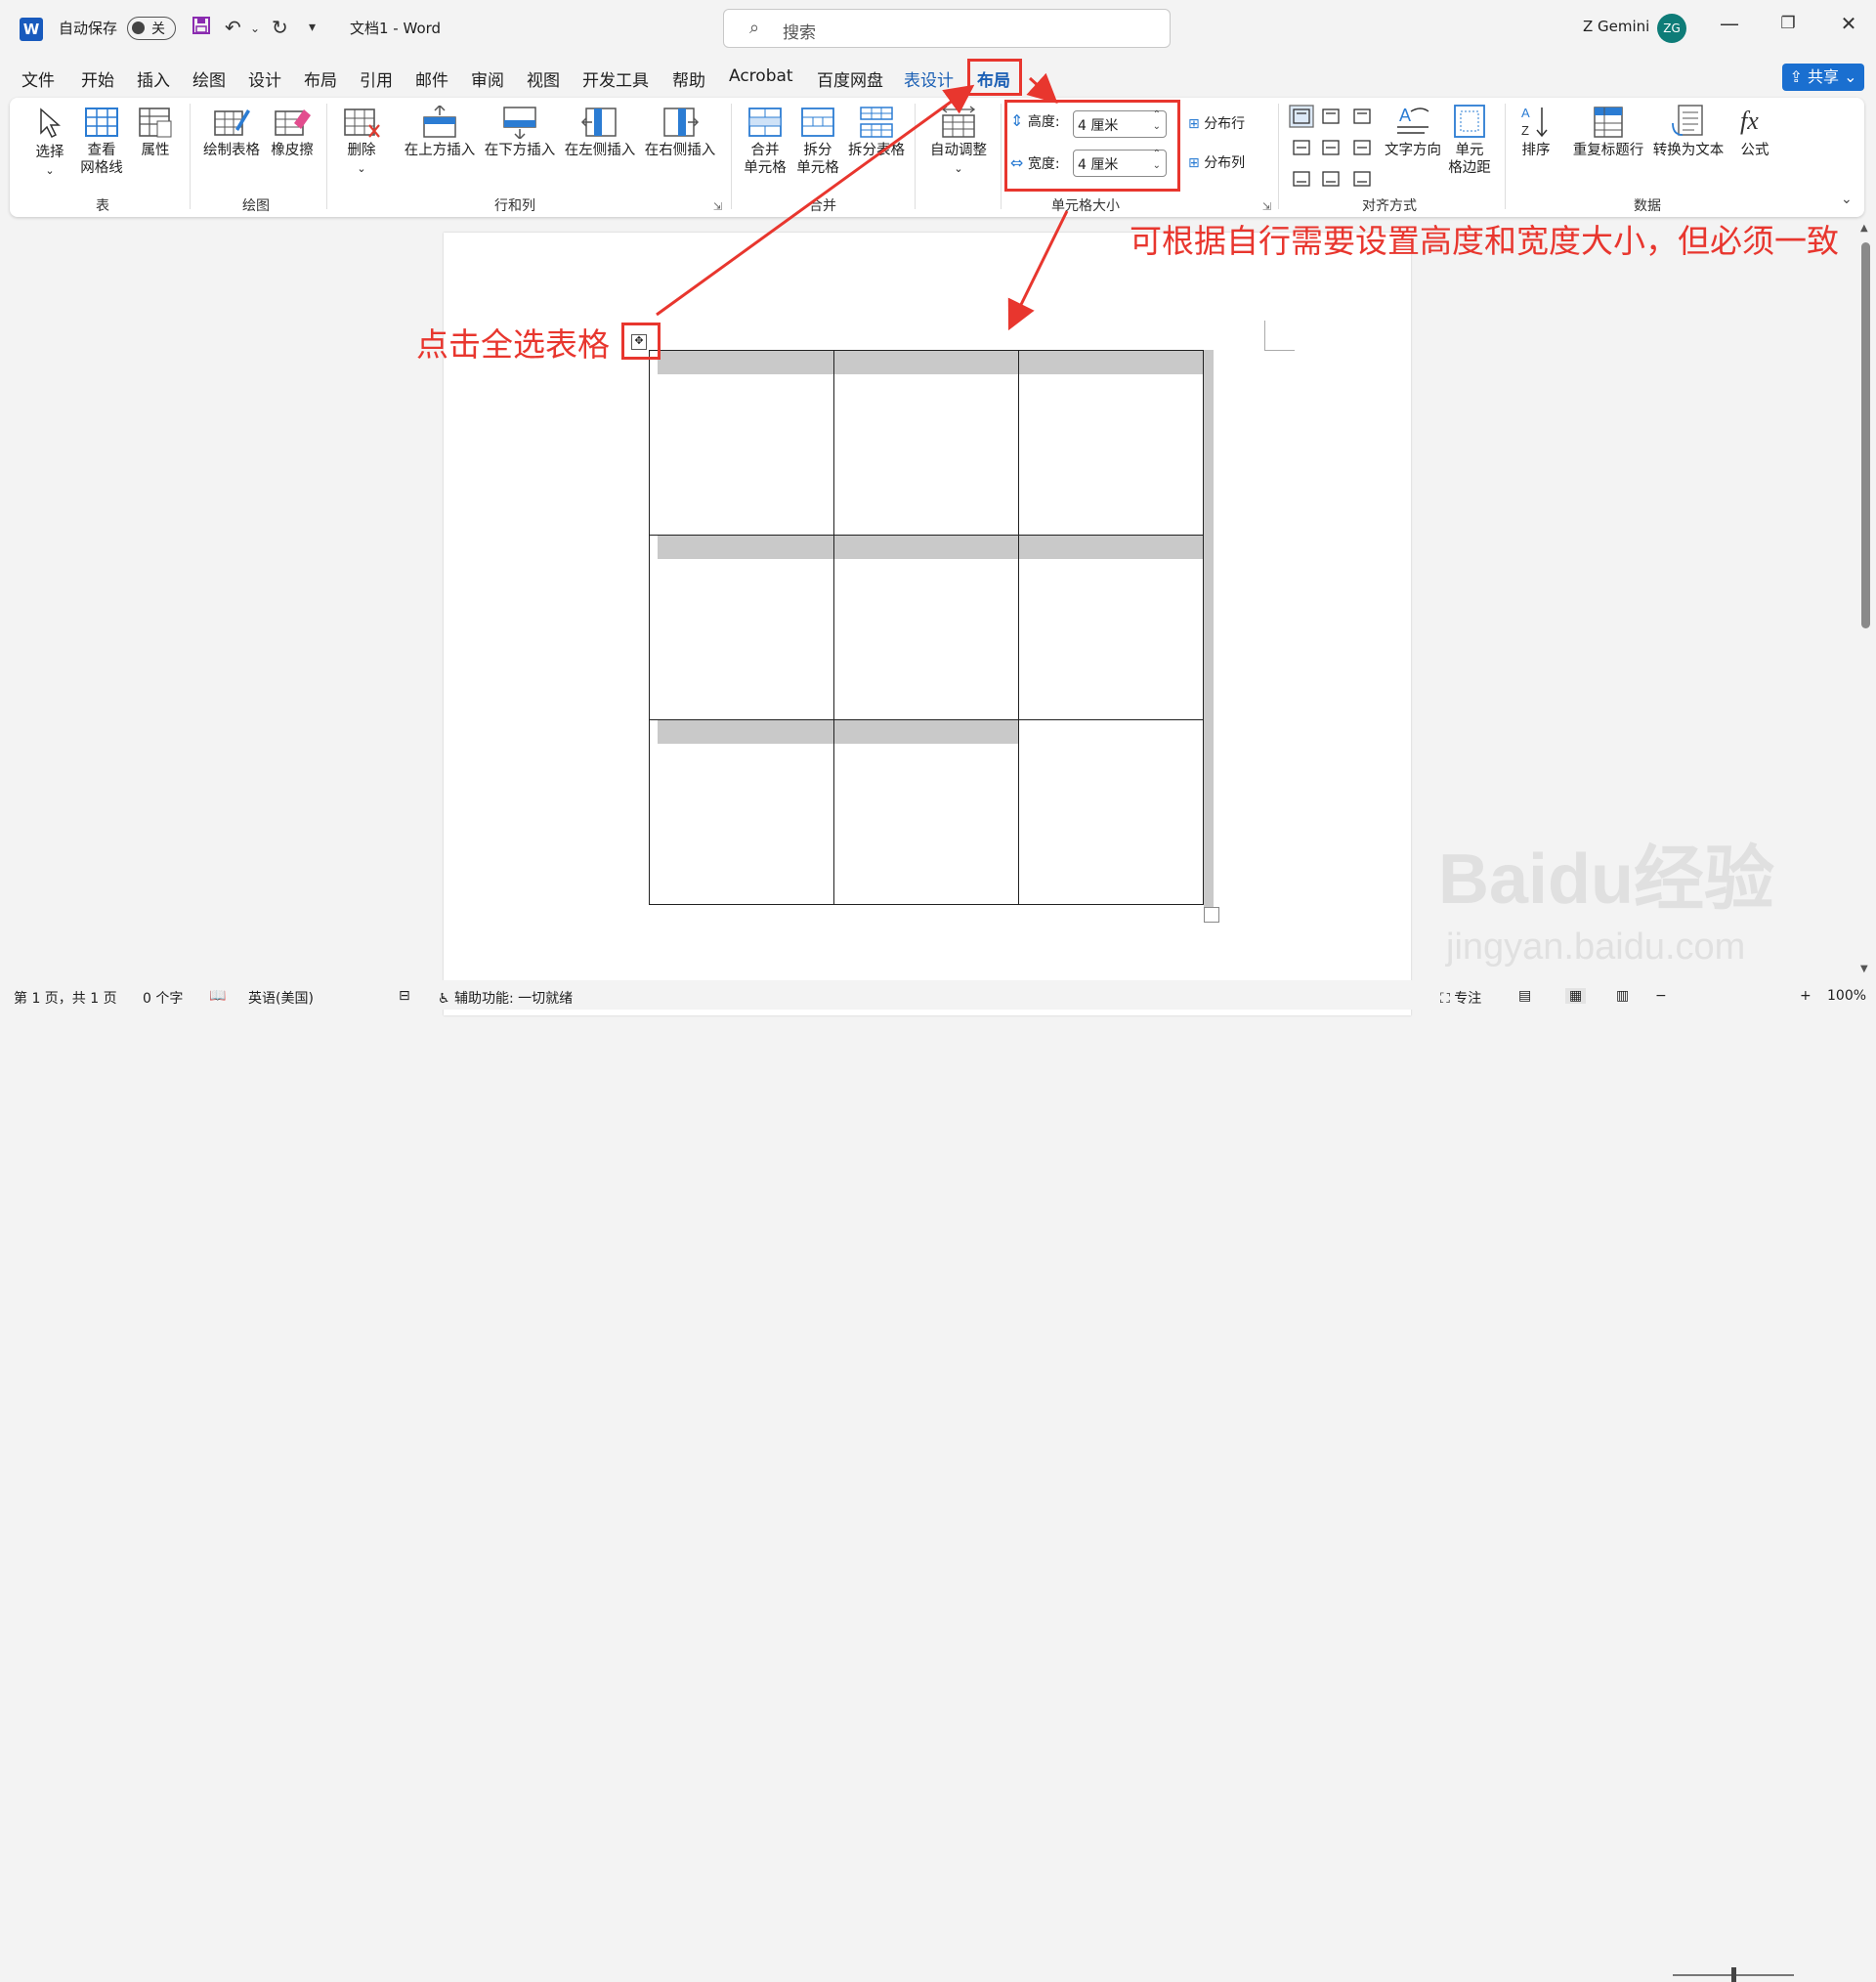 This screenshot has width=1876, height=1982. I want to click on arrow-to-layout-tab, so click(815, 201).